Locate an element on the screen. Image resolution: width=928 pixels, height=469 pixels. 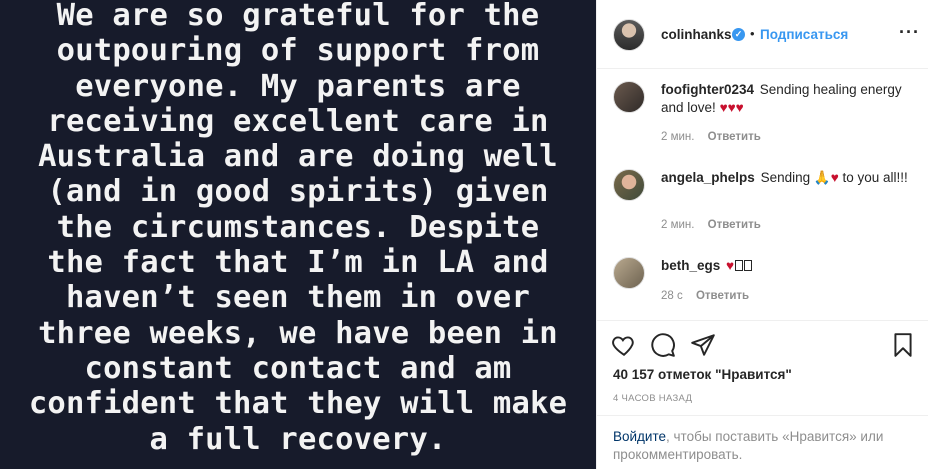
login-link: Войдите is located at coordinates (639, 436).